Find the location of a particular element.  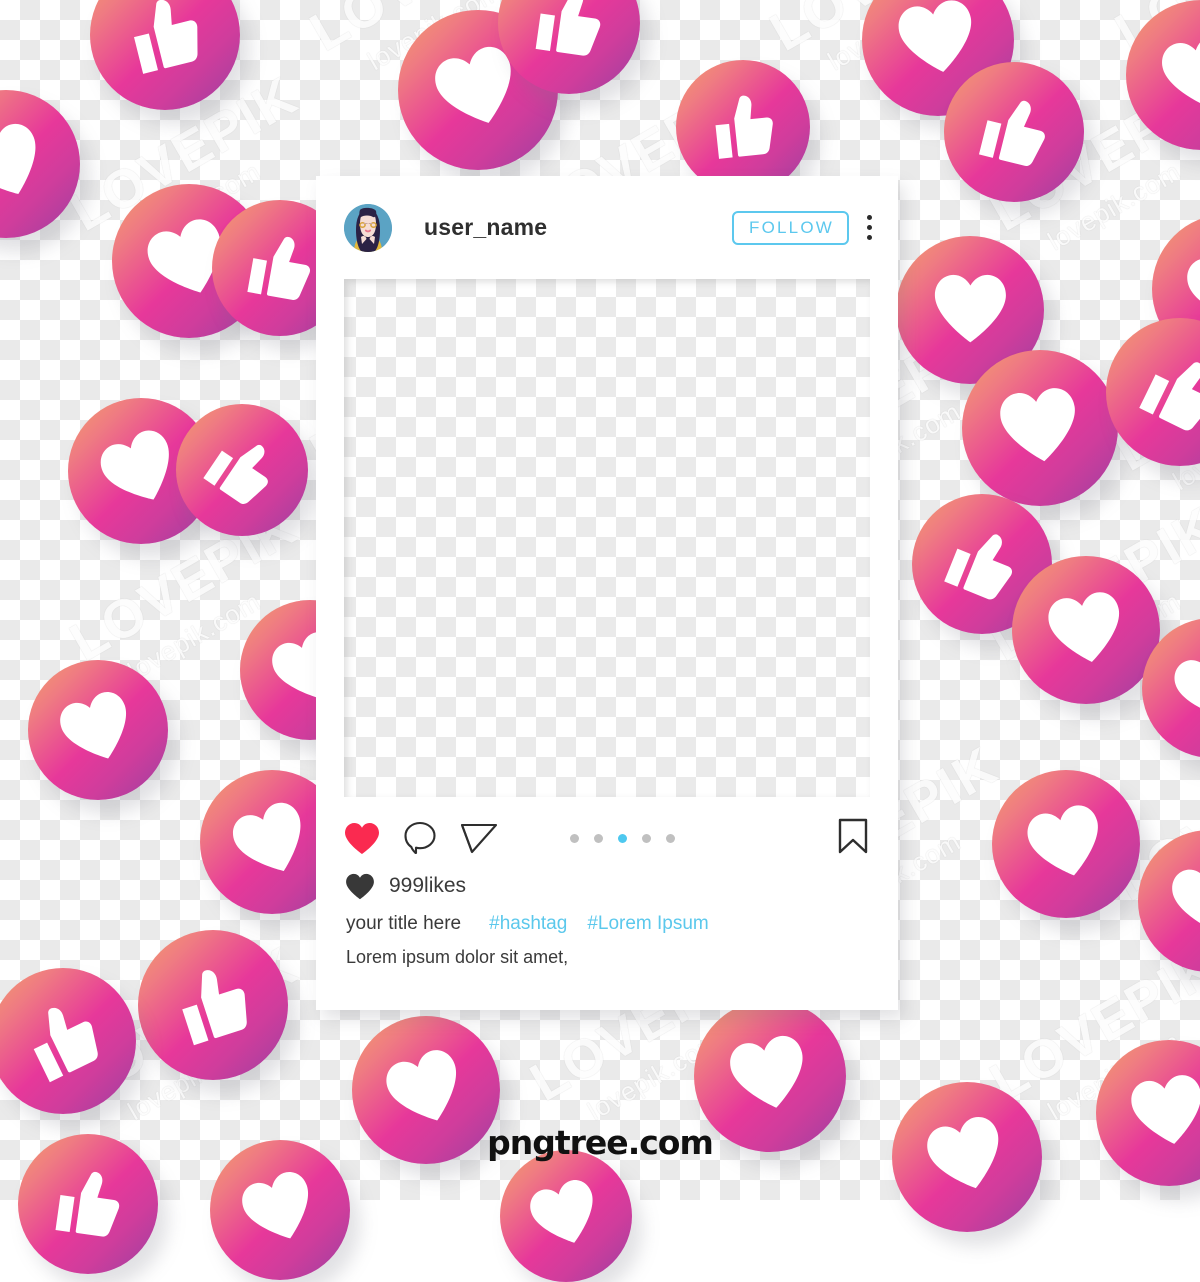

caption-row: your title here #hashtag #Lorem Ipsum is located at coordinates (607, 917).